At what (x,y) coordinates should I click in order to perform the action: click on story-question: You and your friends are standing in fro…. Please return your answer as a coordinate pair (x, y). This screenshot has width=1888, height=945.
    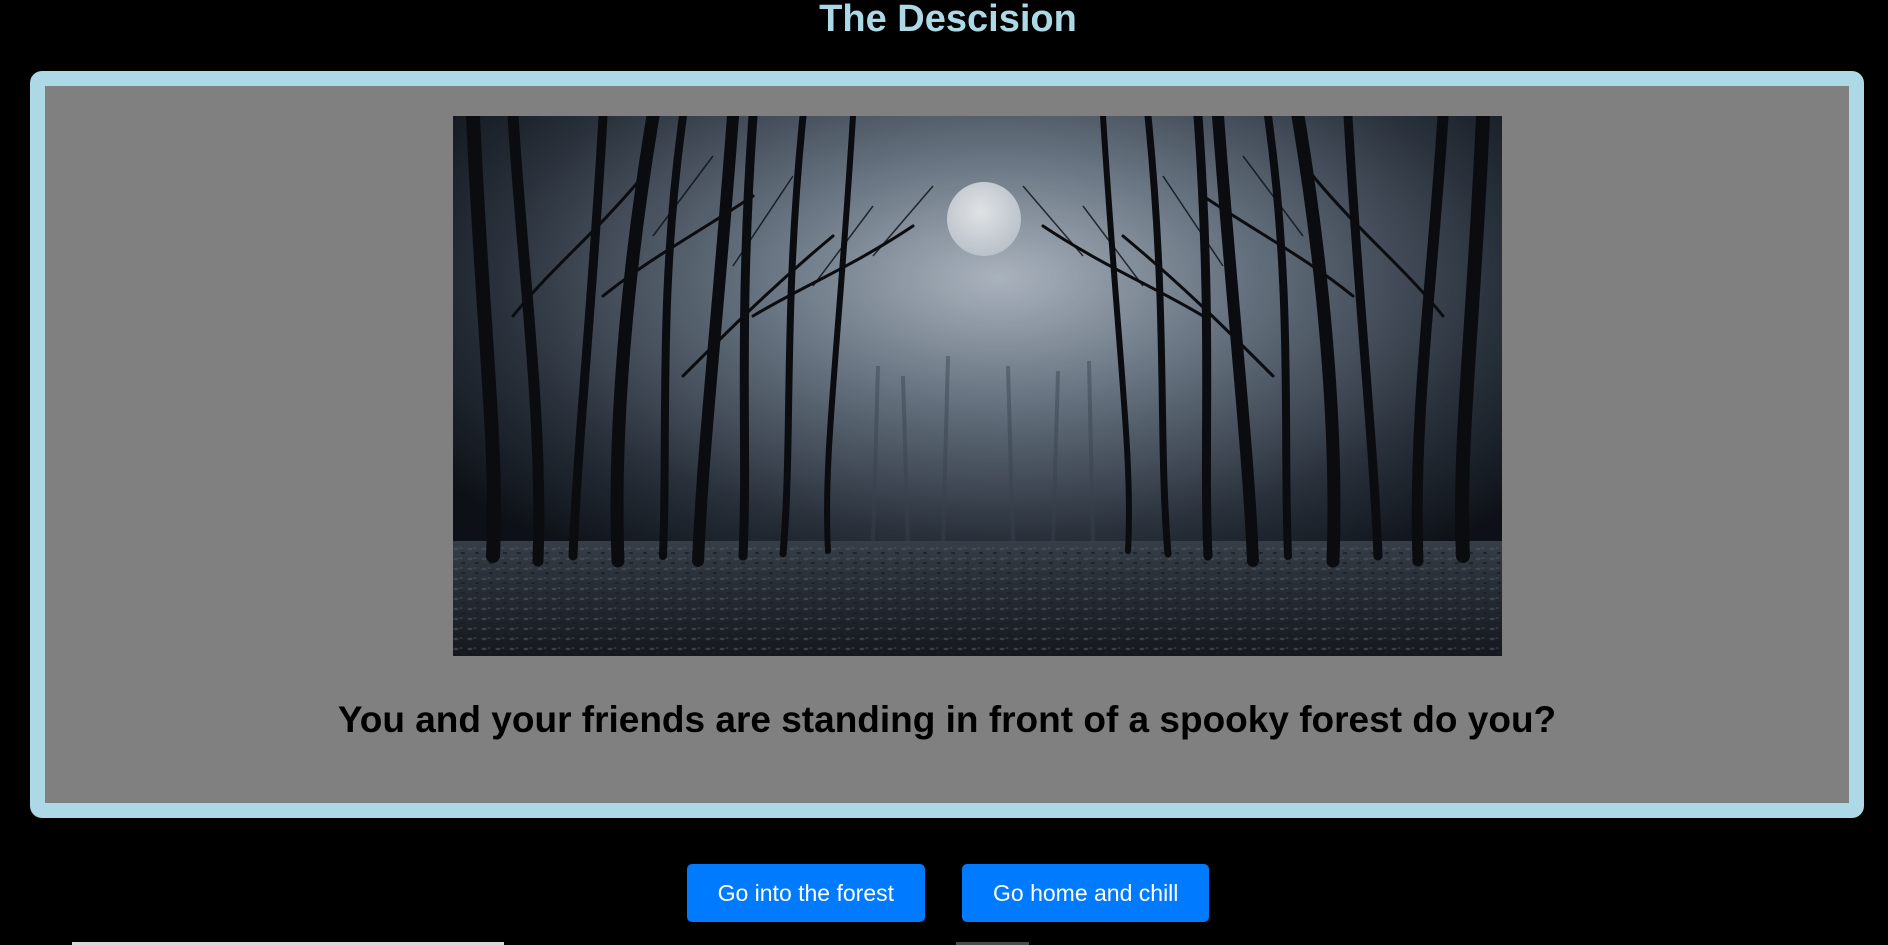
    Looking at the image, I should click on (947, 719).